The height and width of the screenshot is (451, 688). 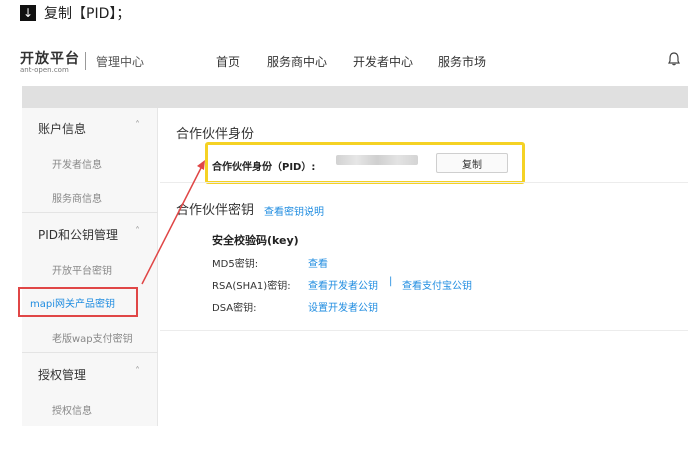 I want to click on security-key-title: 安全校验码(key), so click(x=255, y=240).